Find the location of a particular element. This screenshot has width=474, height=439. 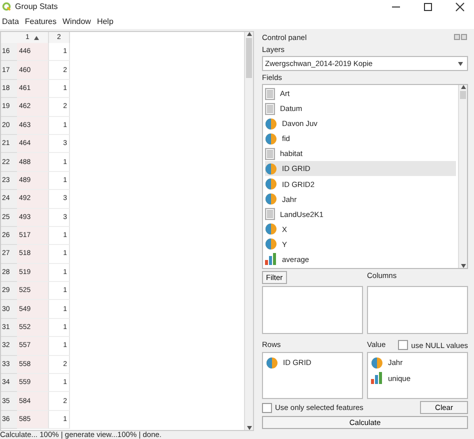

columns-box is located at coordinates (417, 310).